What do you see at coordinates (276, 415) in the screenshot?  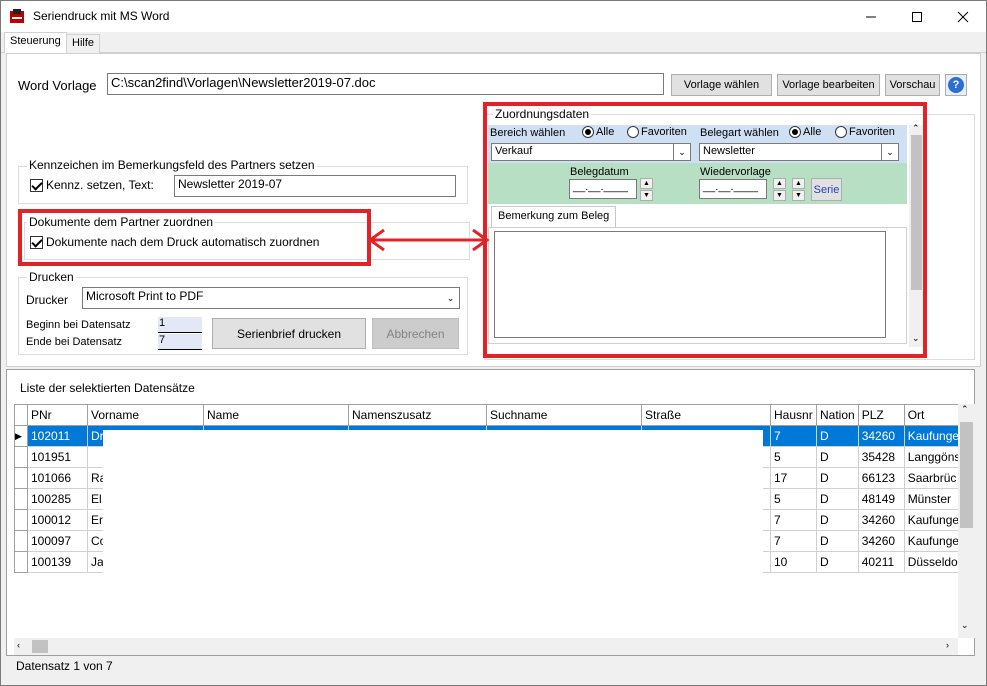 I see `col-name: Name` at bounding box center [276, 415].